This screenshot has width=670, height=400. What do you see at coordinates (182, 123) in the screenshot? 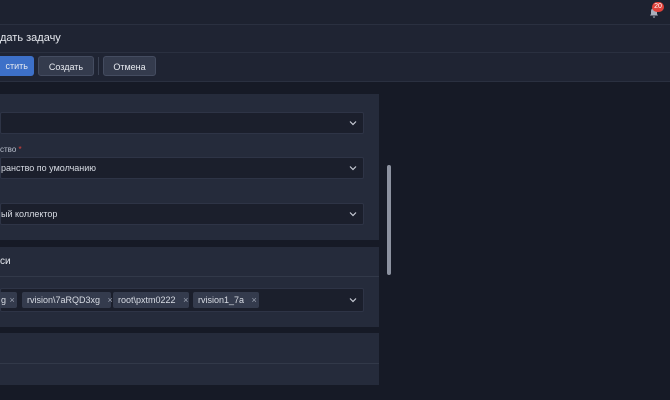
I see `field1-select` at bounding box center [182, 123].